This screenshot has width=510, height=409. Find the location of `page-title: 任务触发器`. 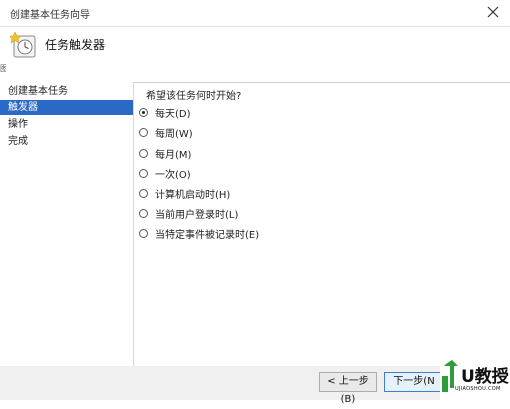

page-title: 任务触发器 is located at coordinates (75, 45).